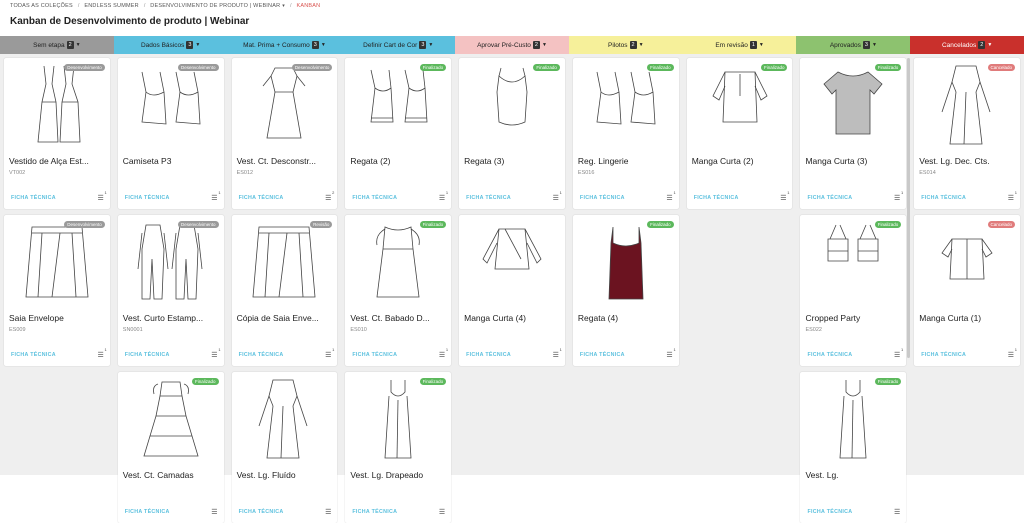  Describe the element at coordinates (283, 6) in the screenshot. I see `chevron-down-icon: ▾` at that location.